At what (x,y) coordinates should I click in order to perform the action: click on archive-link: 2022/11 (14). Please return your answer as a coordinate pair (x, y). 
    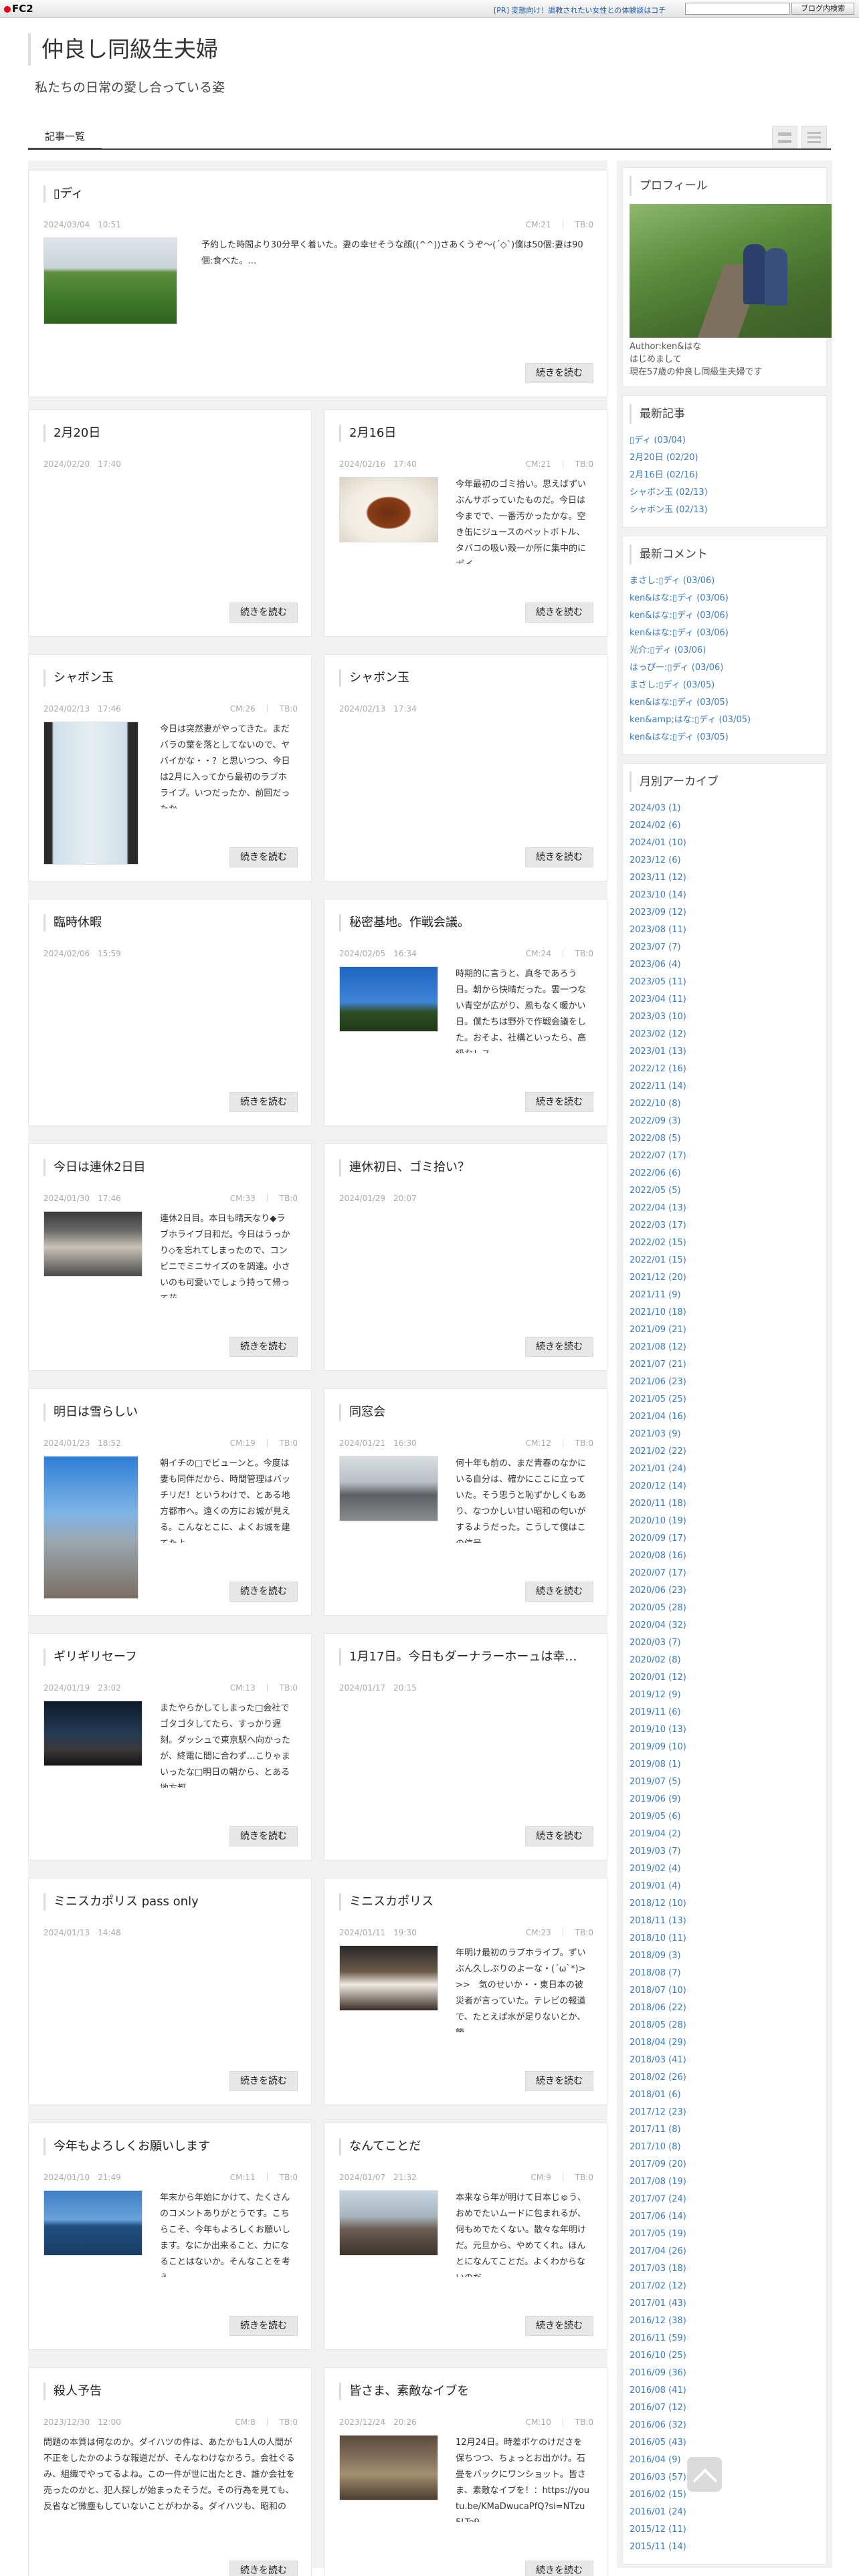
    Looking at the image, I should click on (725, 1086).